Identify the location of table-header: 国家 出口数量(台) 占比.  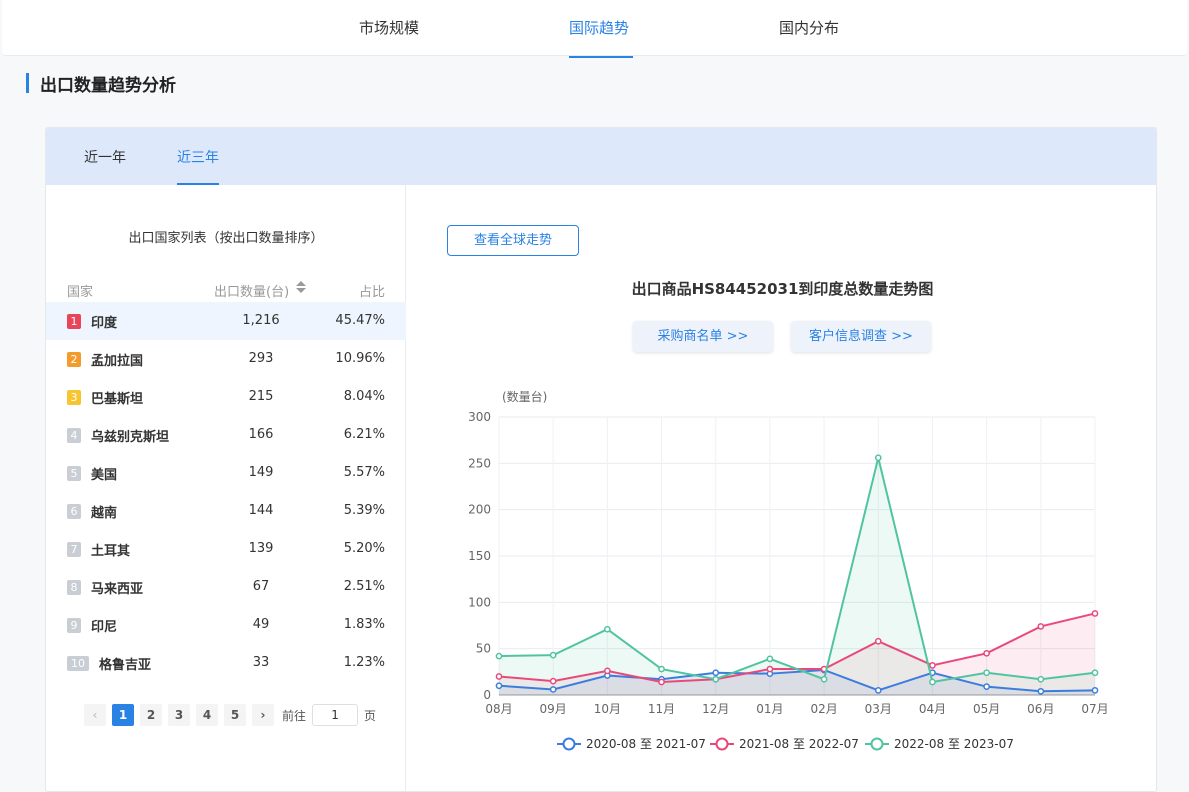
(226, 291).